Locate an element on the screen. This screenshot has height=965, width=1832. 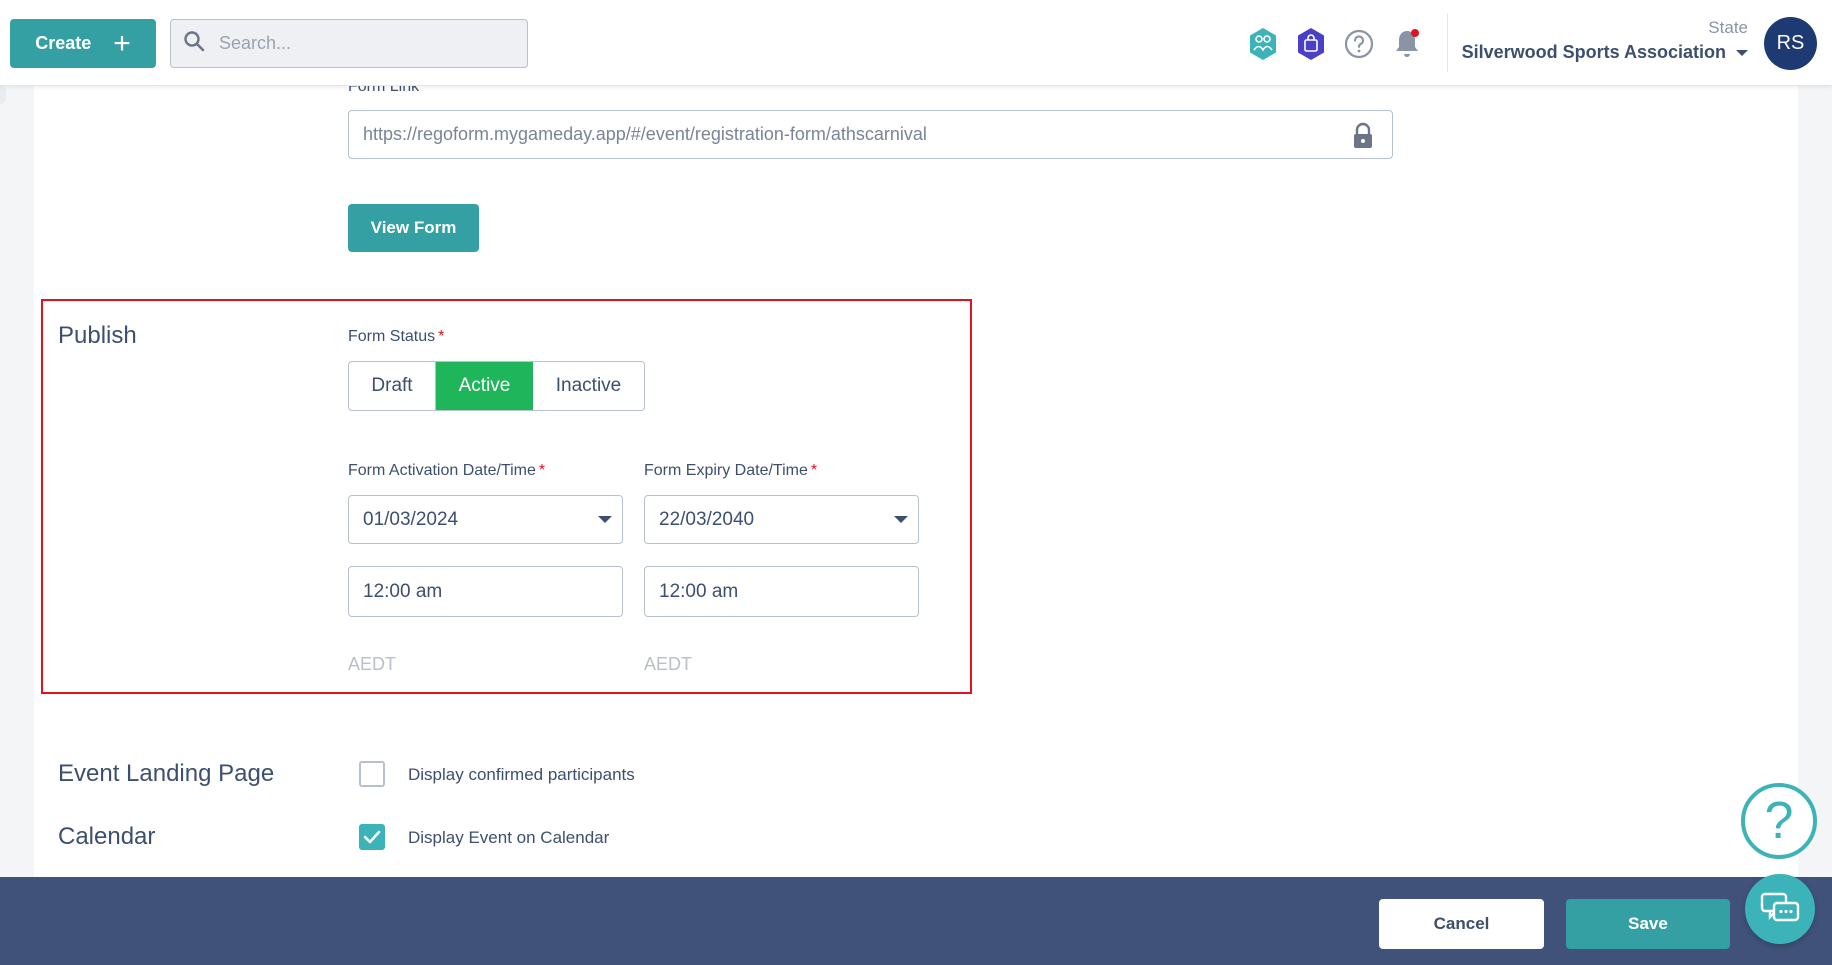
create-button: Create + is located at coordinates (83, 43).